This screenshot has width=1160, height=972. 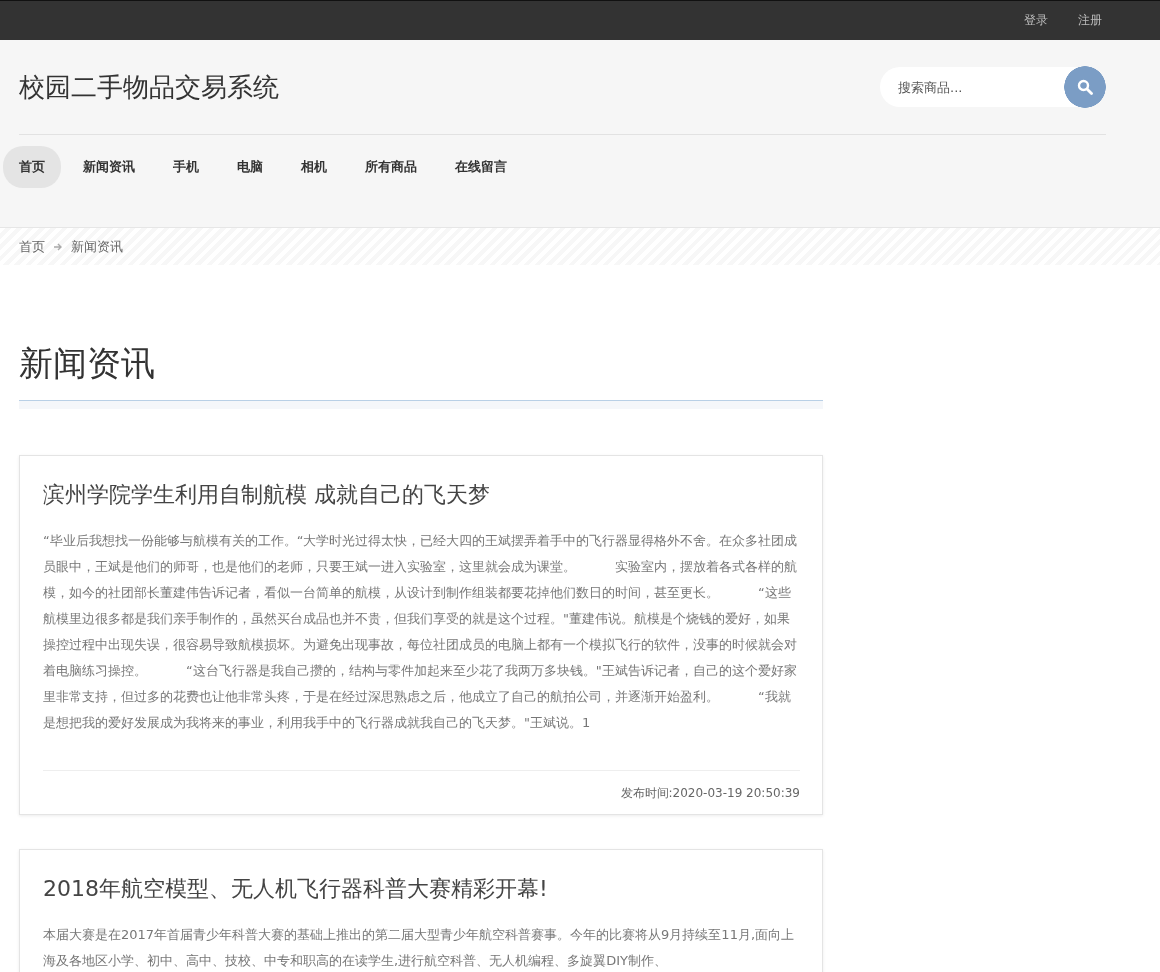 I want to click on search-button, so click(x=1085, y=87).